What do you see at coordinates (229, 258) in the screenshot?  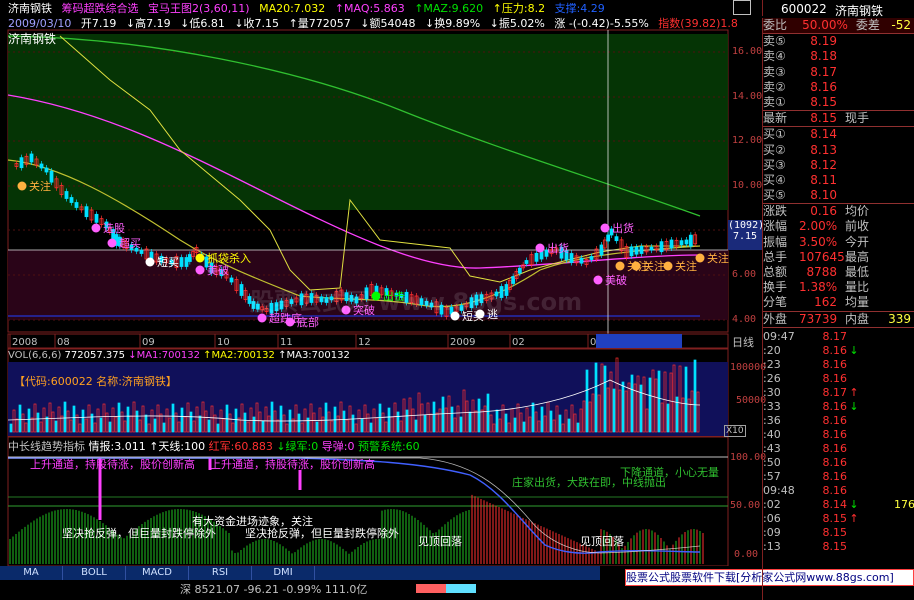 I see `signal-label: 抓袋杀入` at bounding box center [229, 258].